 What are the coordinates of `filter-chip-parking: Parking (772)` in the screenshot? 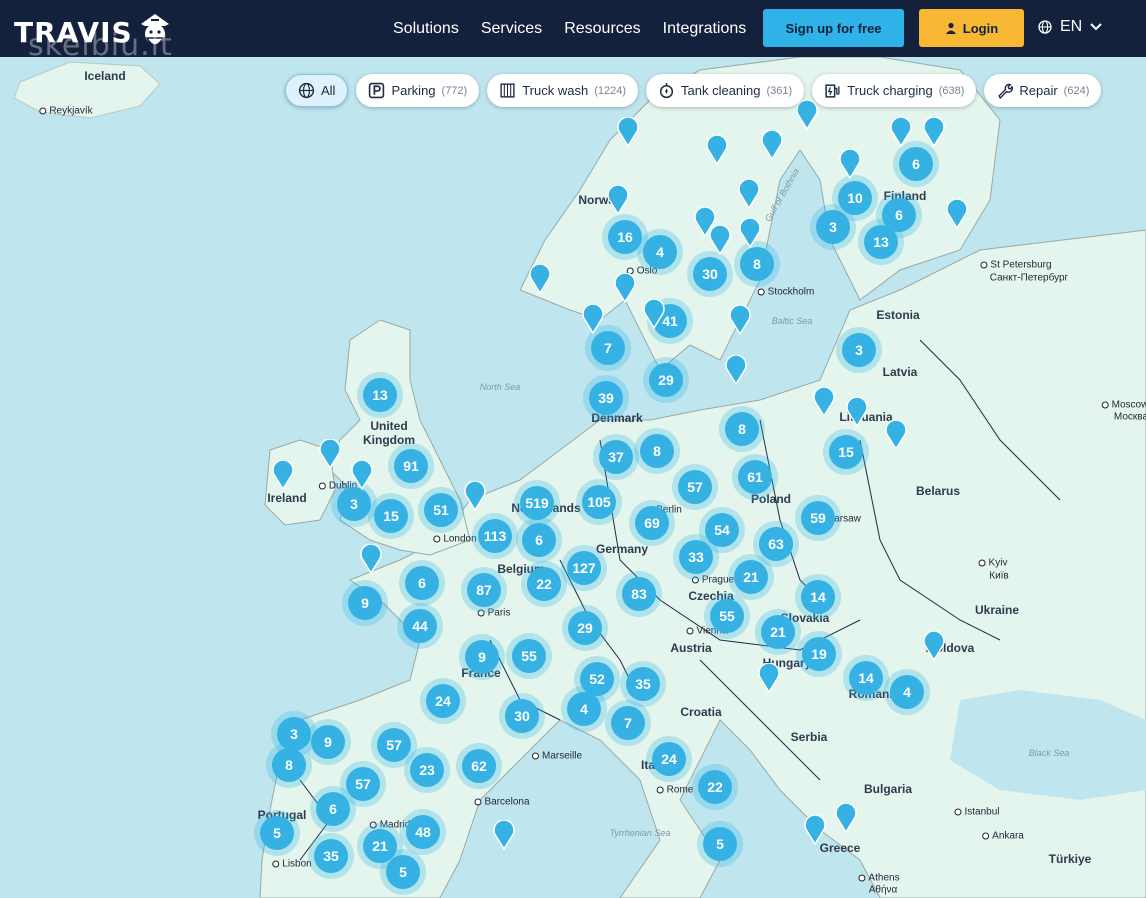 It's located at (418, 90).